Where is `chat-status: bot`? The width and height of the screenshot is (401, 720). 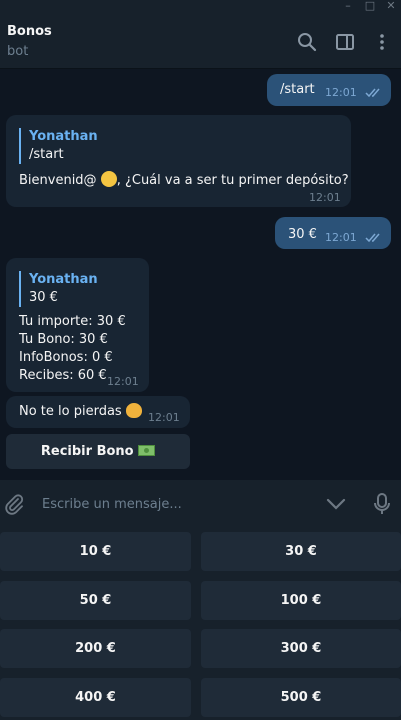 chat-status: bot is located at coordinates (18, 51).